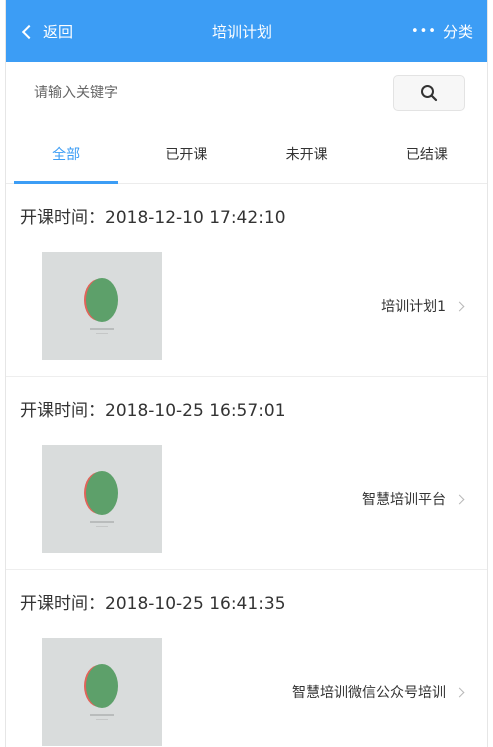  What do you see at coordinates (29, 31) in the screenshot?
I see `chevron-left-icon` at bounding box center [29, 31].